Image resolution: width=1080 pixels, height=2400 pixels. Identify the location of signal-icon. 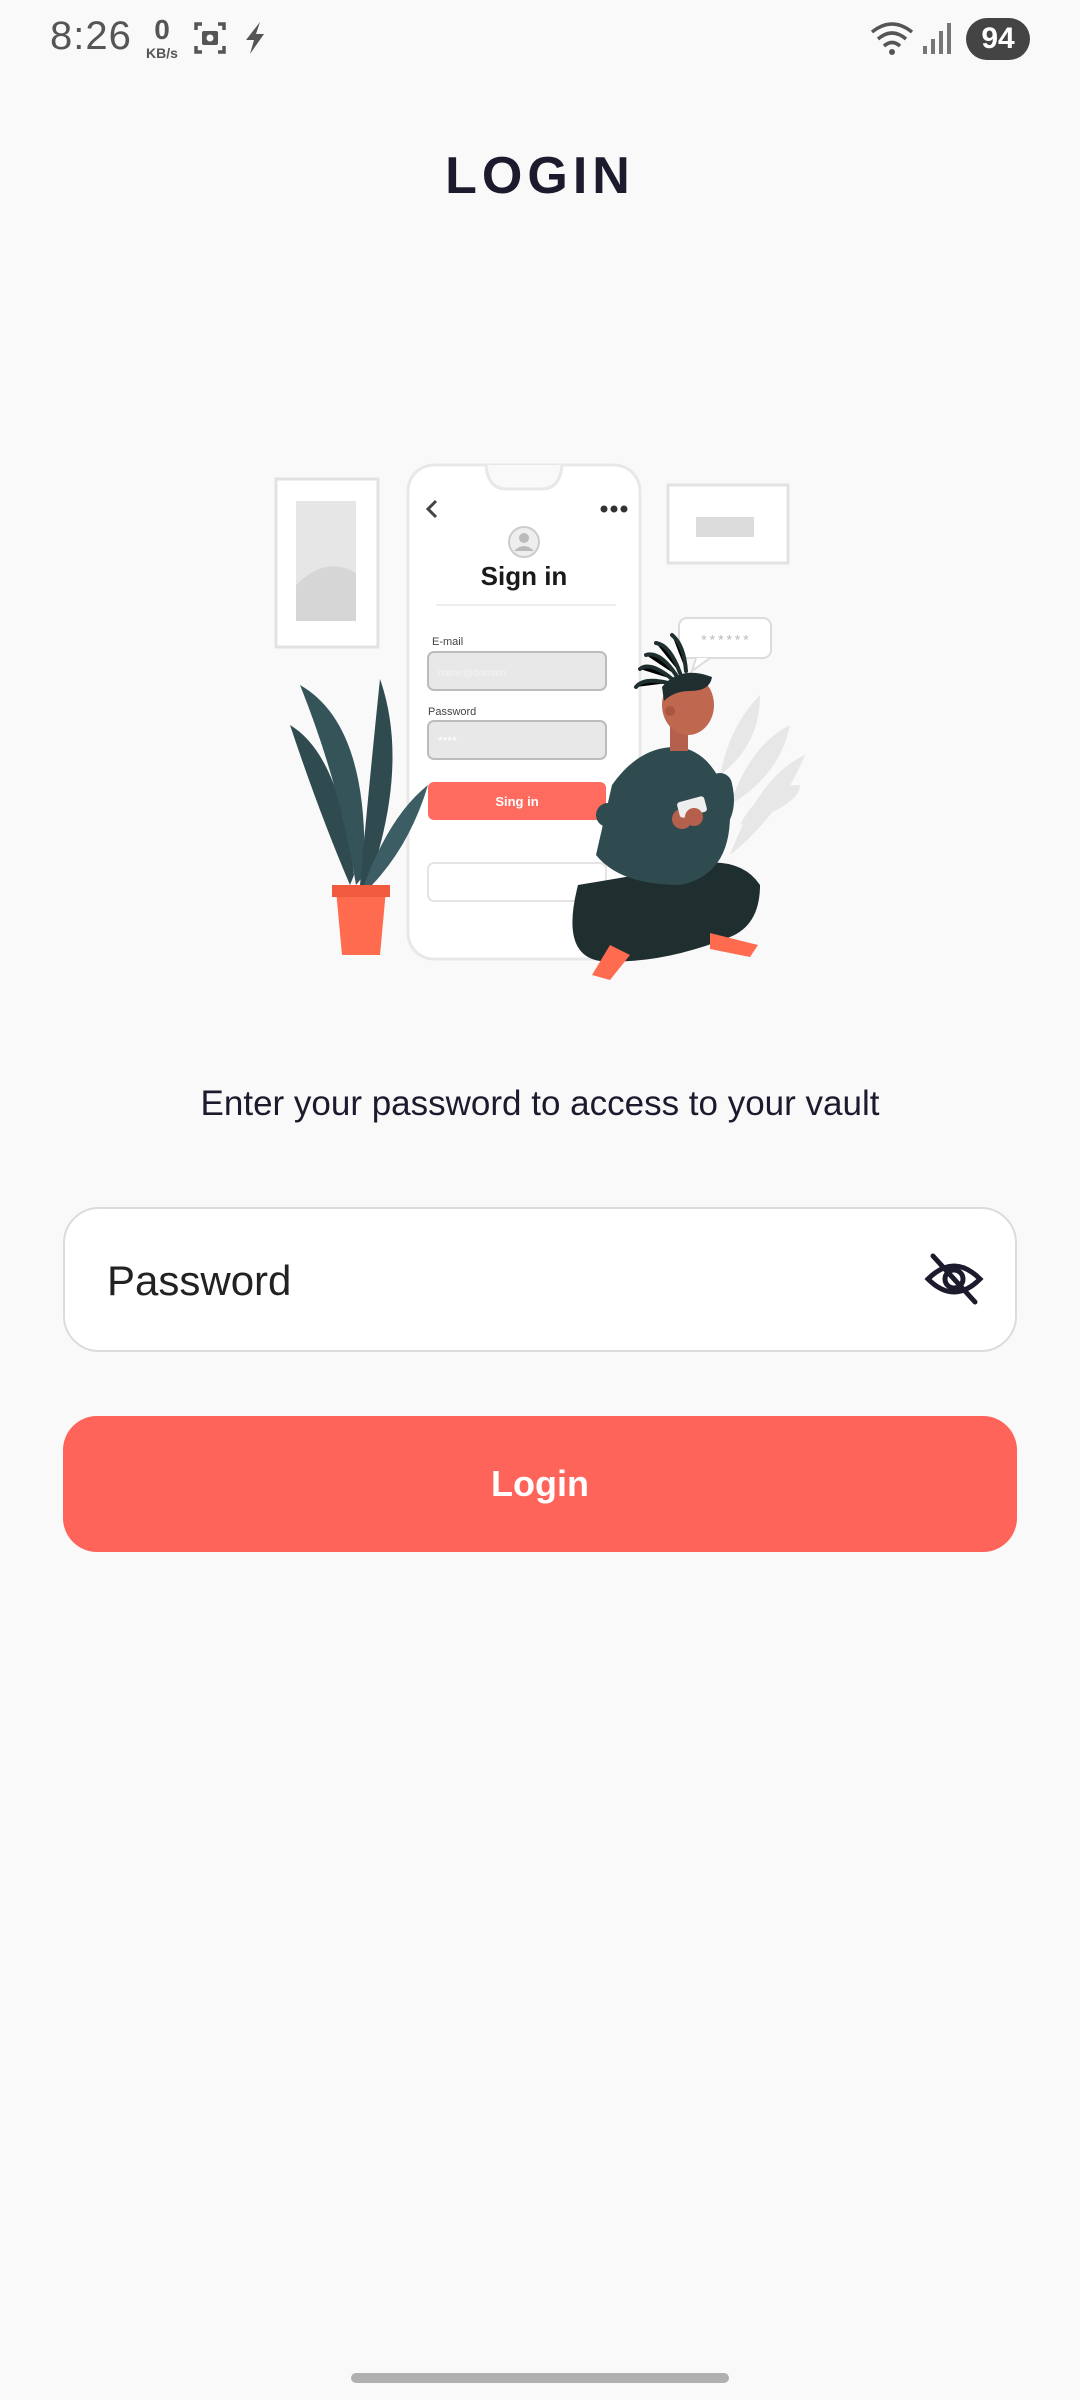
(937, 38).